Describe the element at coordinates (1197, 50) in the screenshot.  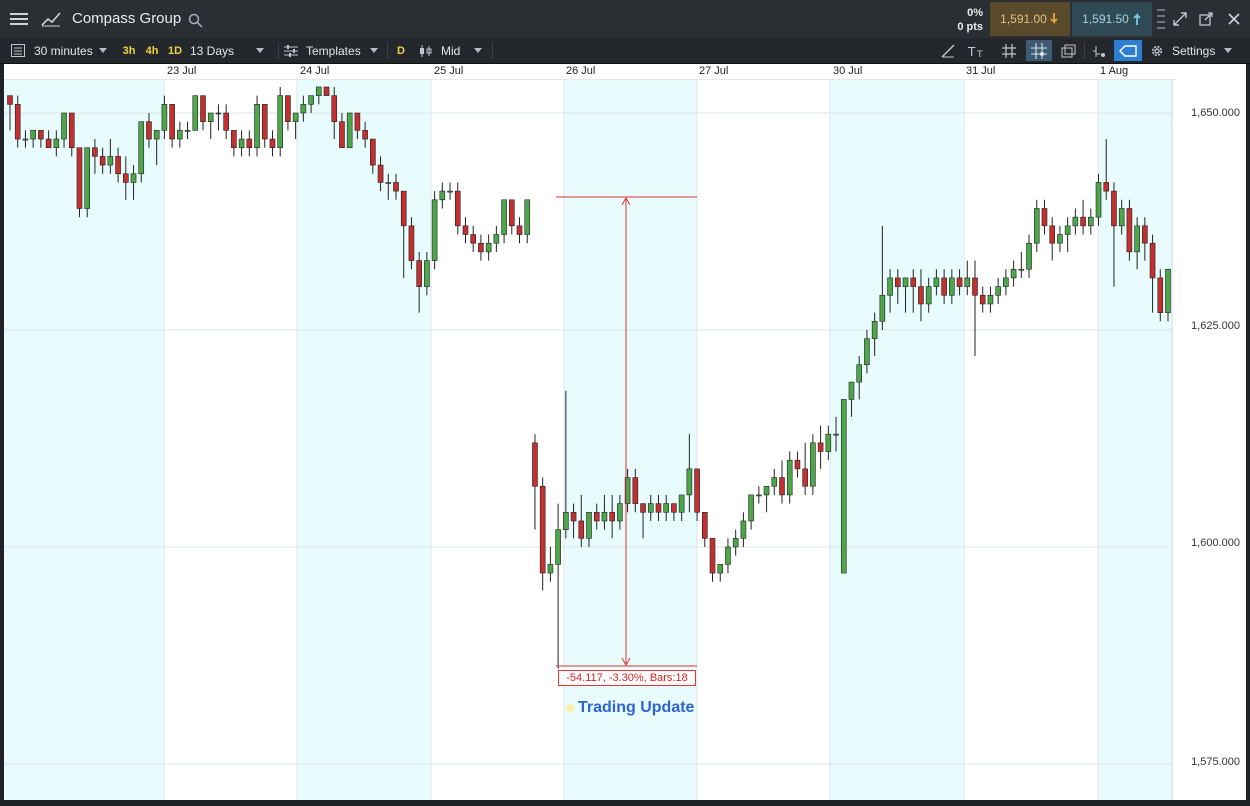
I see `settings-dropdown: Settings` at that location.